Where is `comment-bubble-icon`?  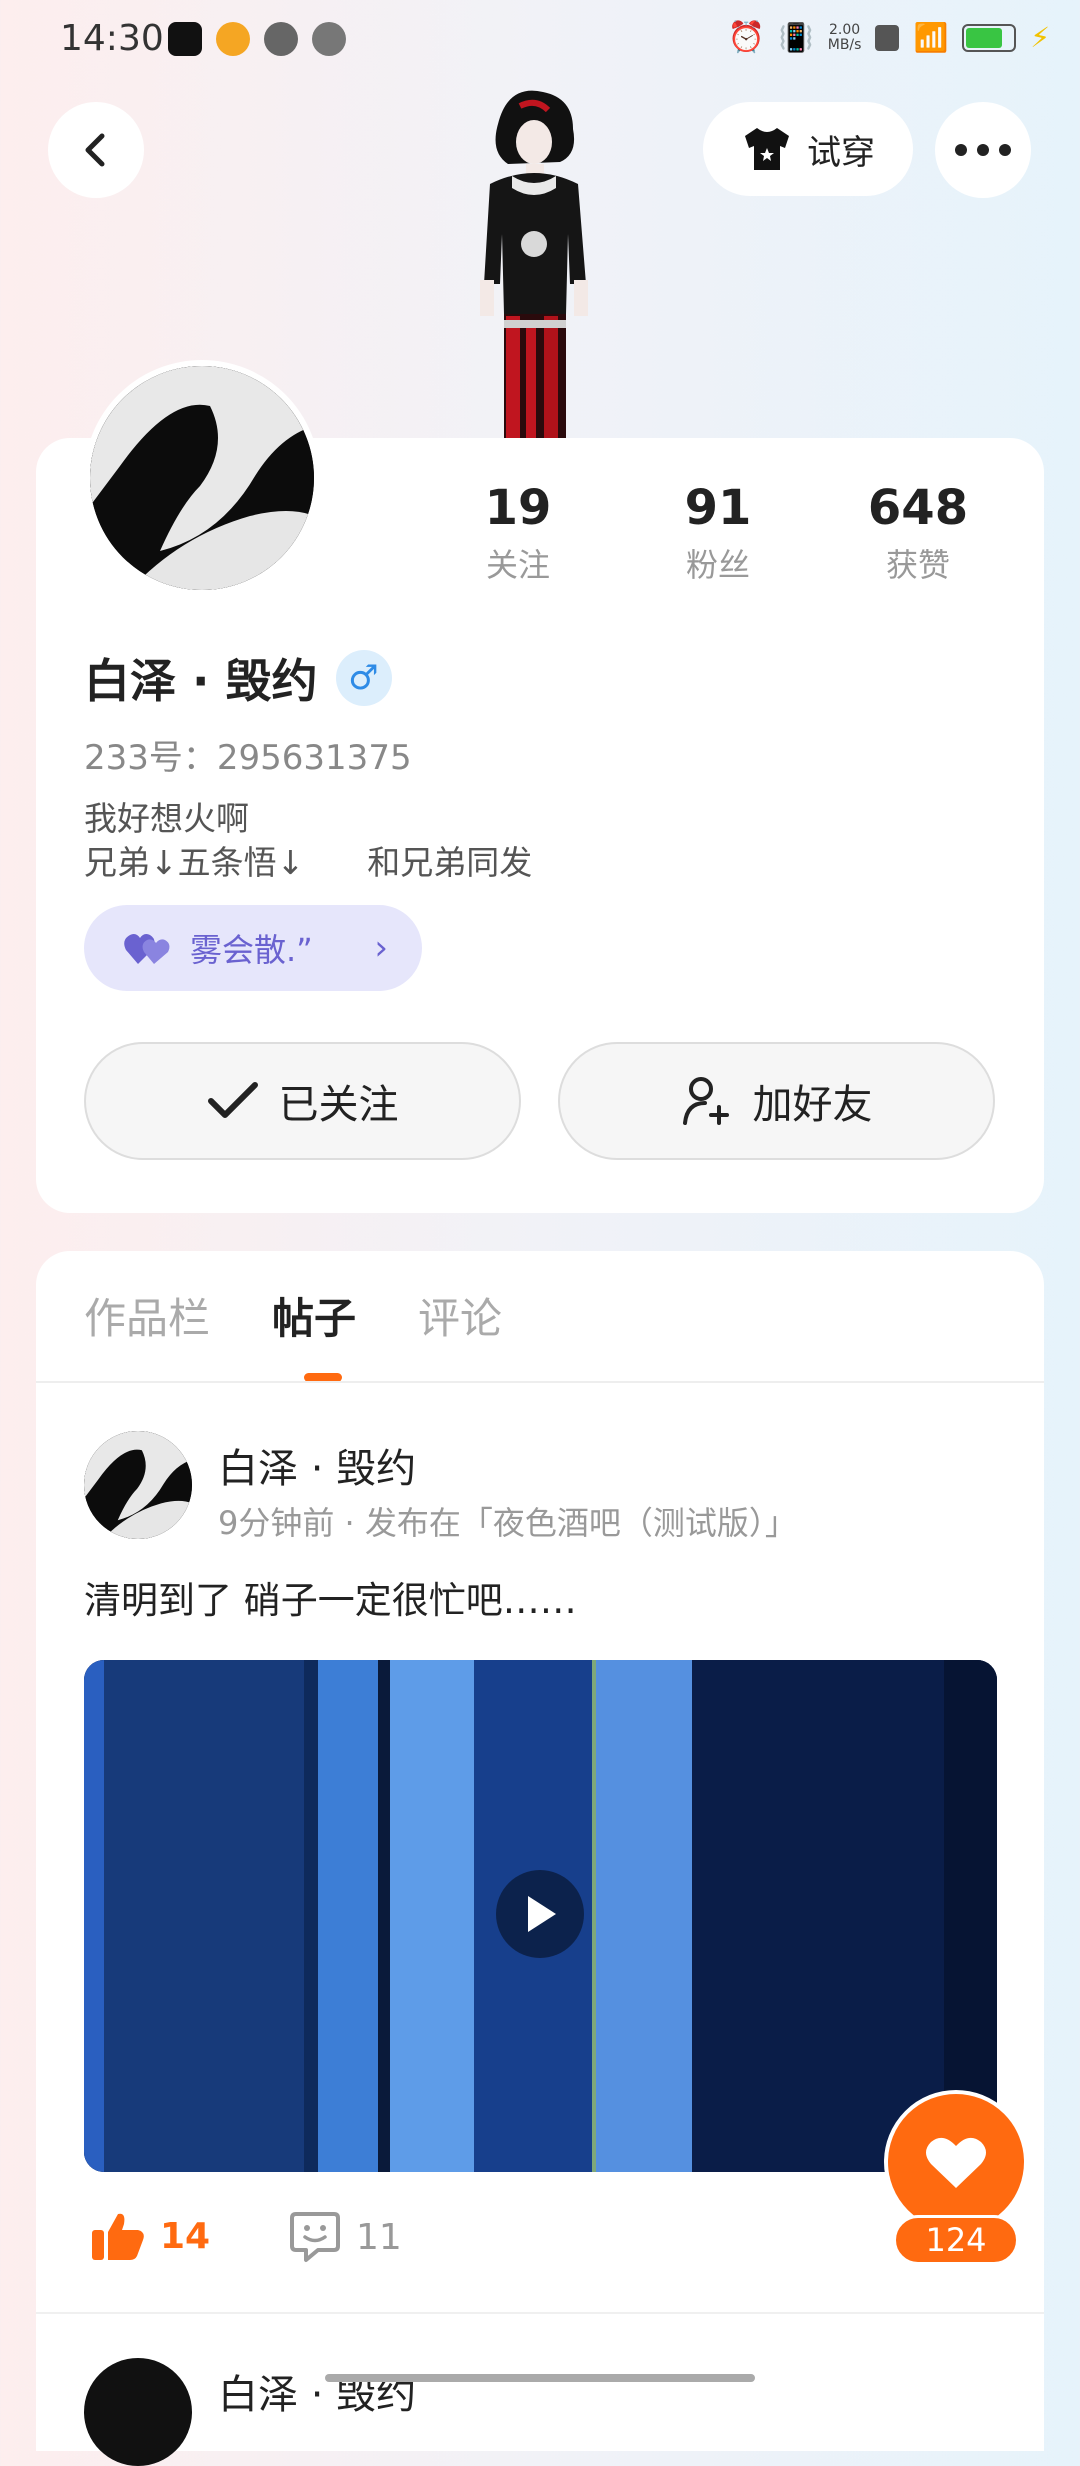 comment-bubble-icon is located at coordinates (315, 2237).